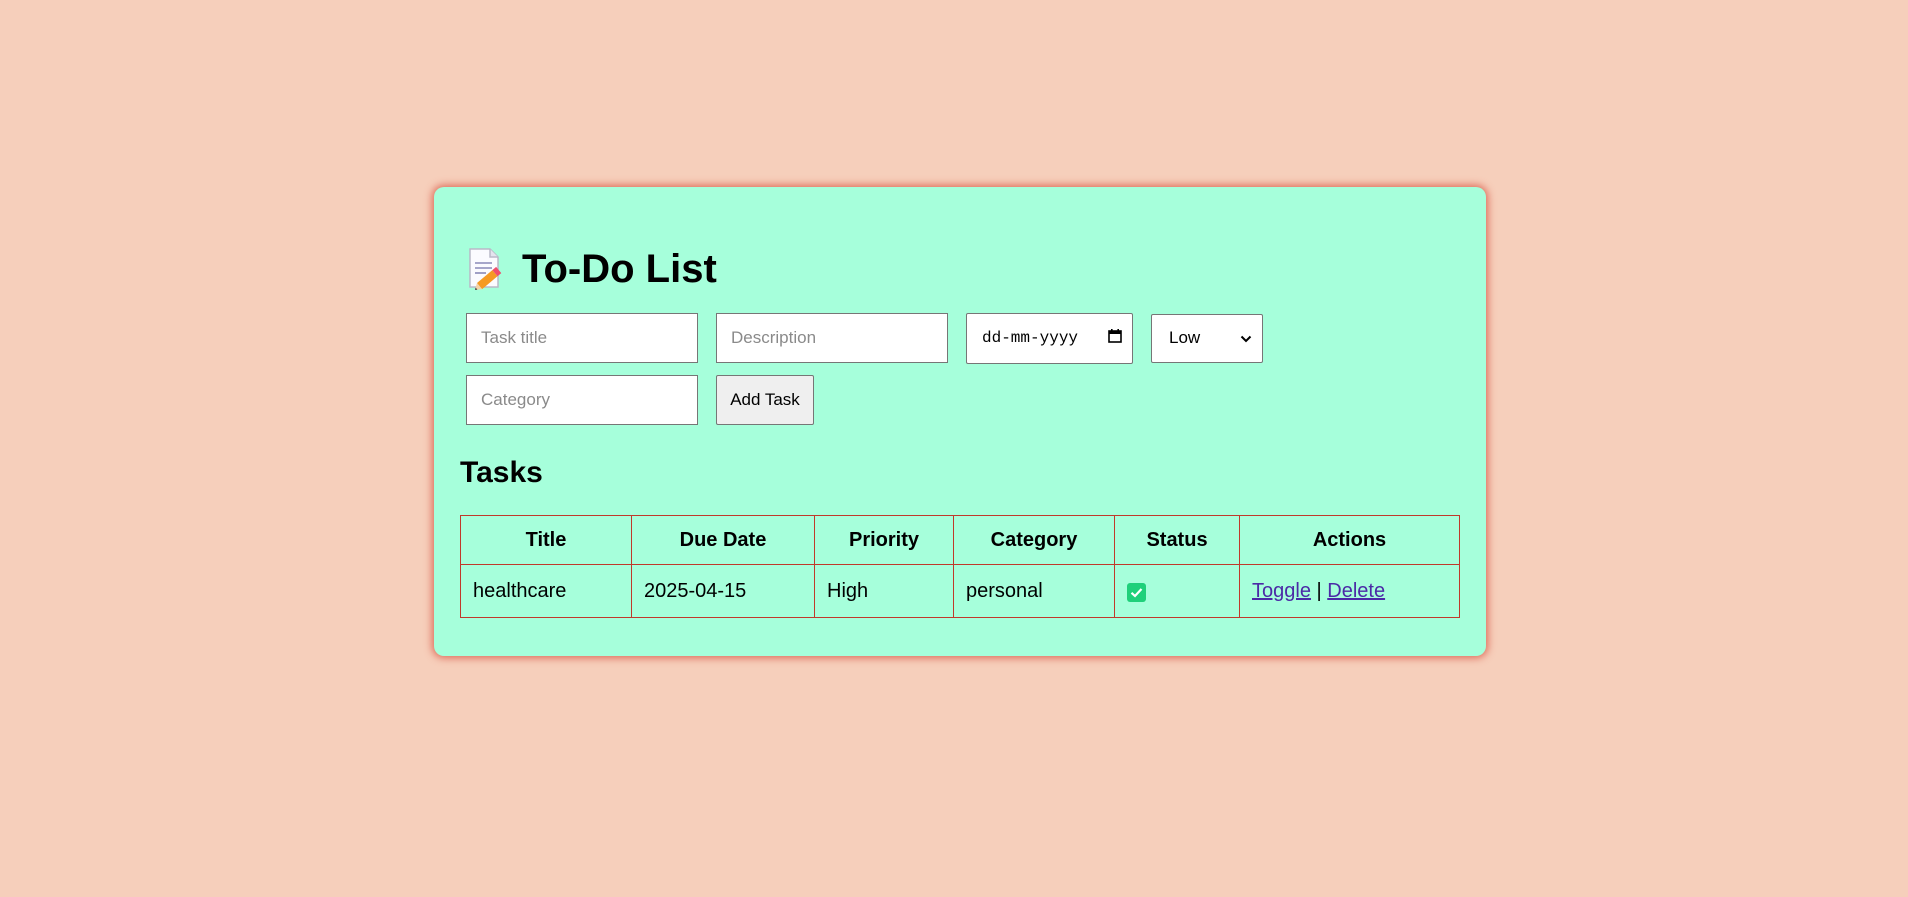 The image size is (1908, 897). What do you see at coordinates (884, 591) in the screenshot?
I see `task-priority-cell: High` at bounding box center [884, 591].